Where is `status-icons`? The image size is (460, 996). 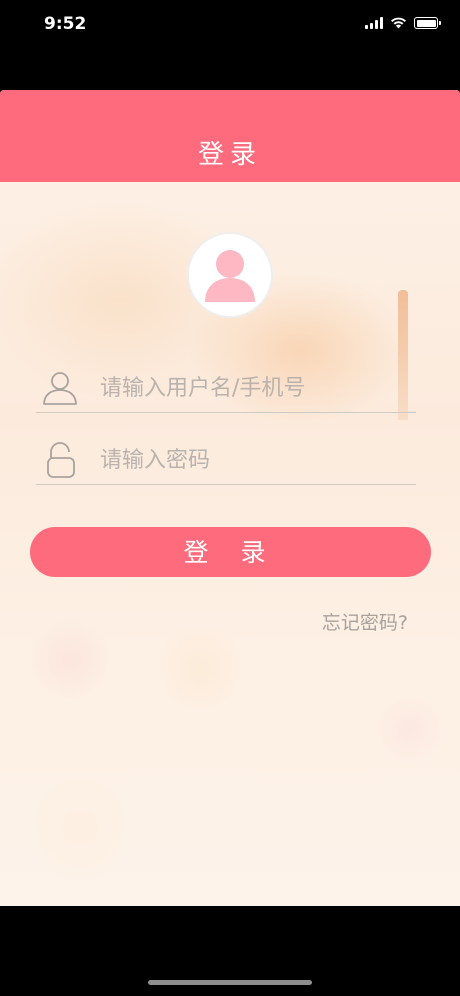 status-icons is located at coordinates (403, 23).